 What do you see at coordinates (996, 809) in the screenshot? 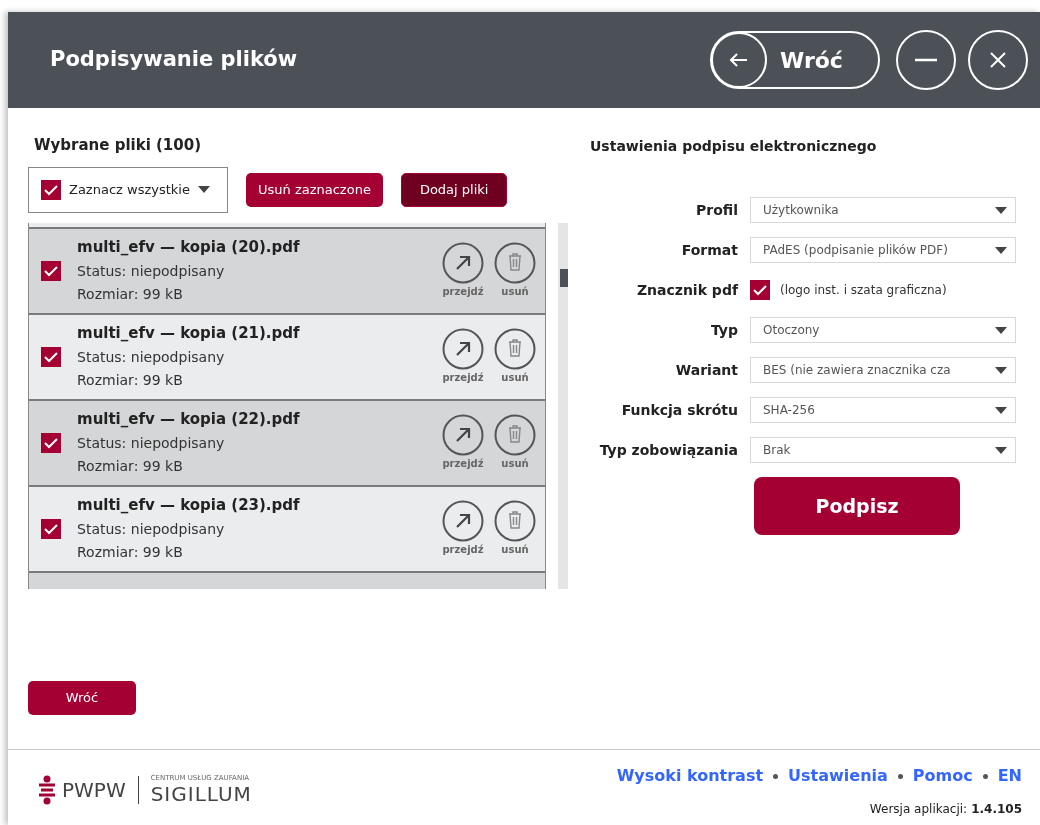
I see `version-number: 1.4.105` at bounding box center [996, 809].